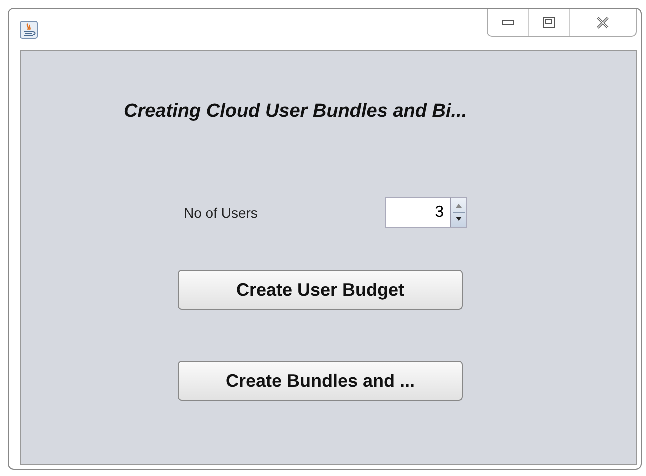  Describe the element at coordinates (320, 290) in the screenshot. I see `action-button: Create User Budget` at that location.